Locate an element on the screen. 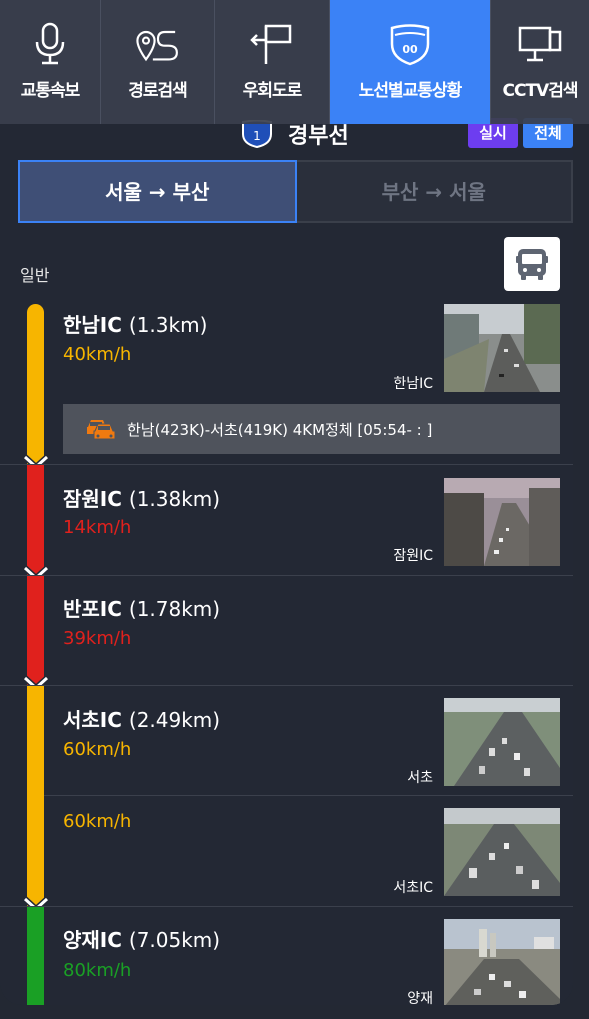 The image size is (589, 1019). segment-speed: 80km/h is located at coordinates (97, 970).